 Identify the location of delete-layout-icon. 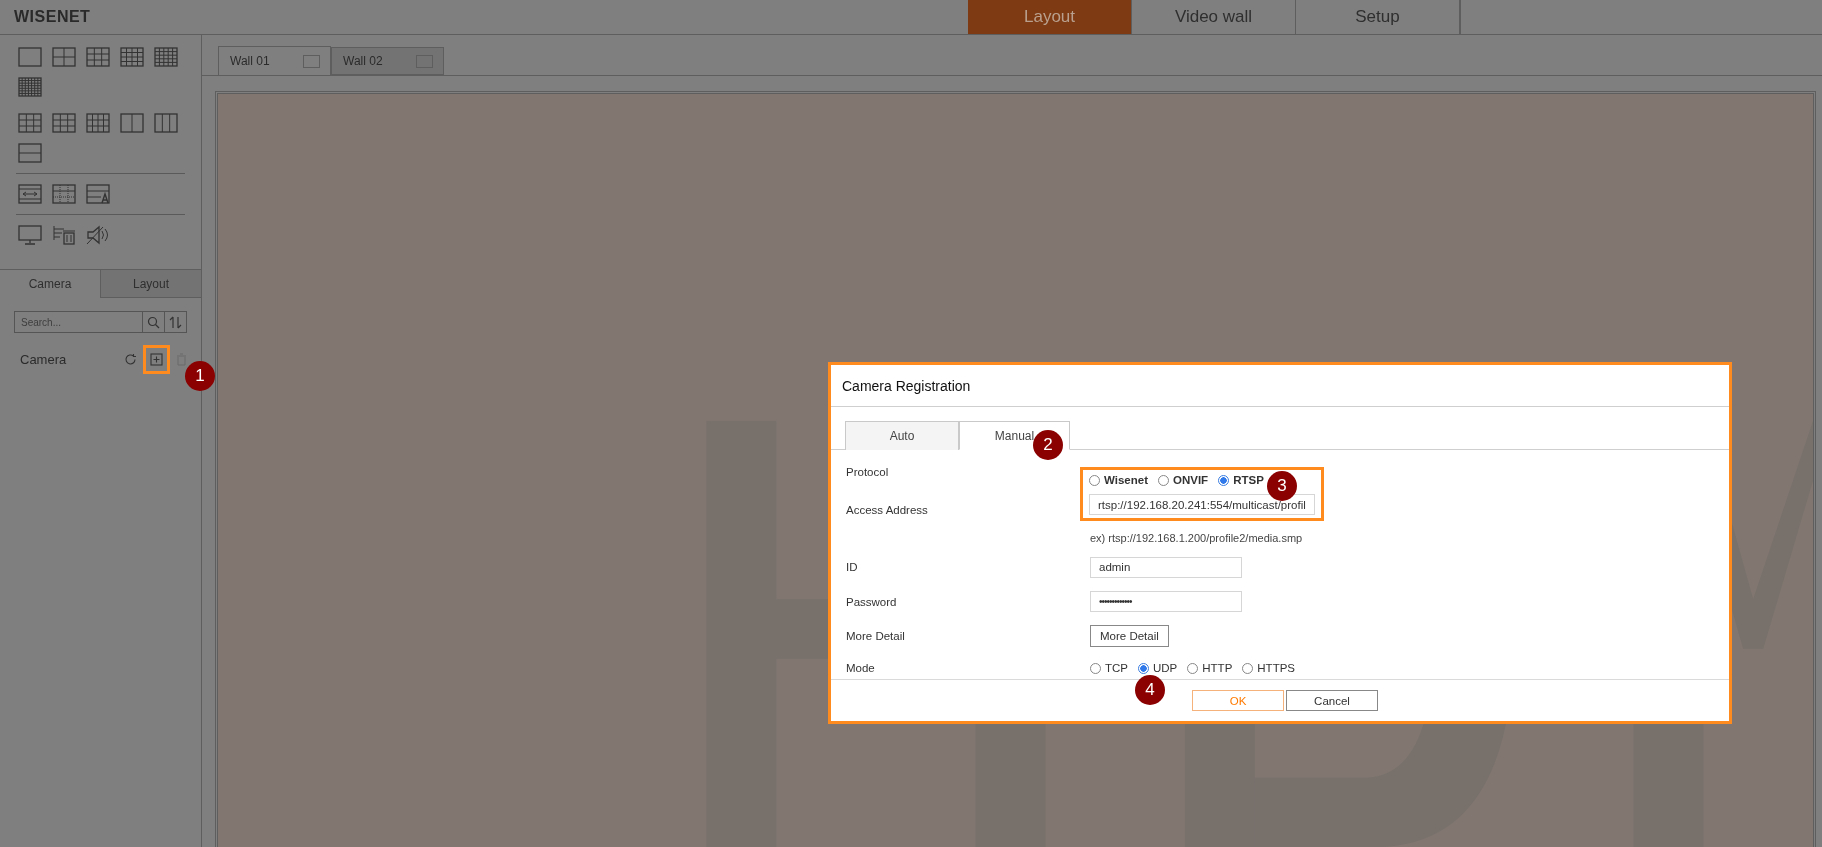
(64, 235).